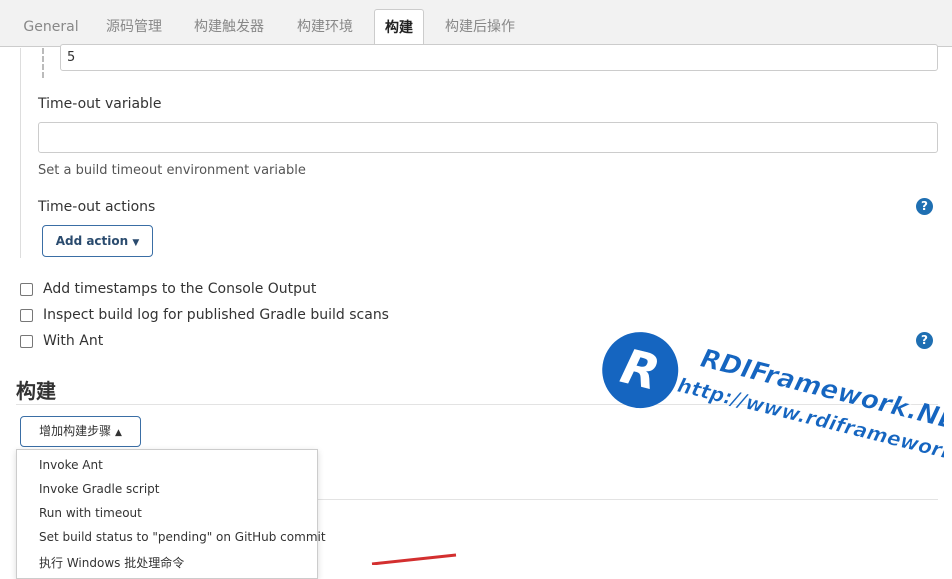 The image size is (952, 579). Describe the element at coordinates (75, 431) in the screenshot. I see `add-build-step-label: 增加构建步骤` at that location.